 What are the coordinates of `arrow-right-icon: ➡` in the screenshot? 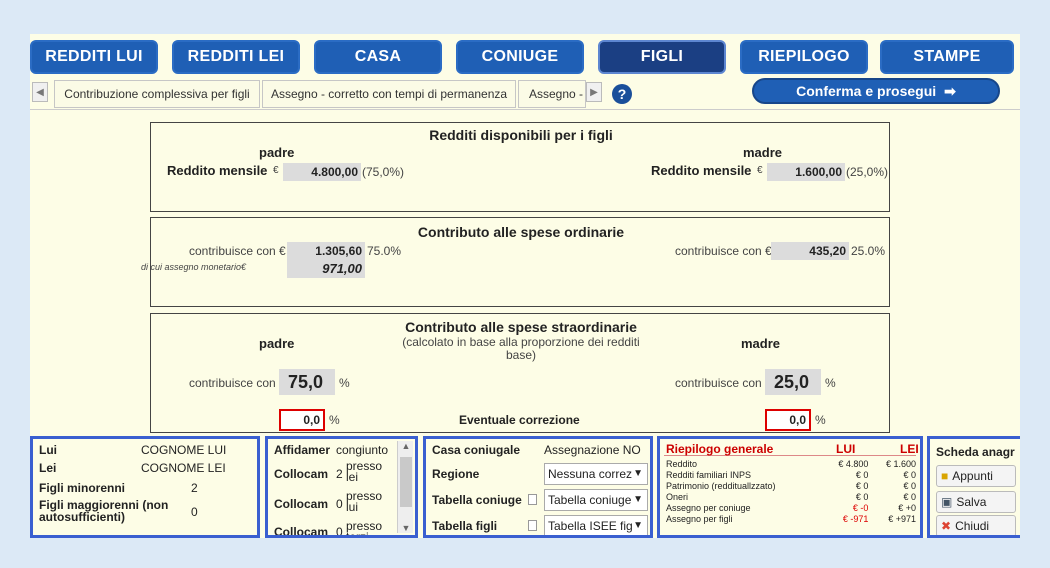 It's located at (950, 90).